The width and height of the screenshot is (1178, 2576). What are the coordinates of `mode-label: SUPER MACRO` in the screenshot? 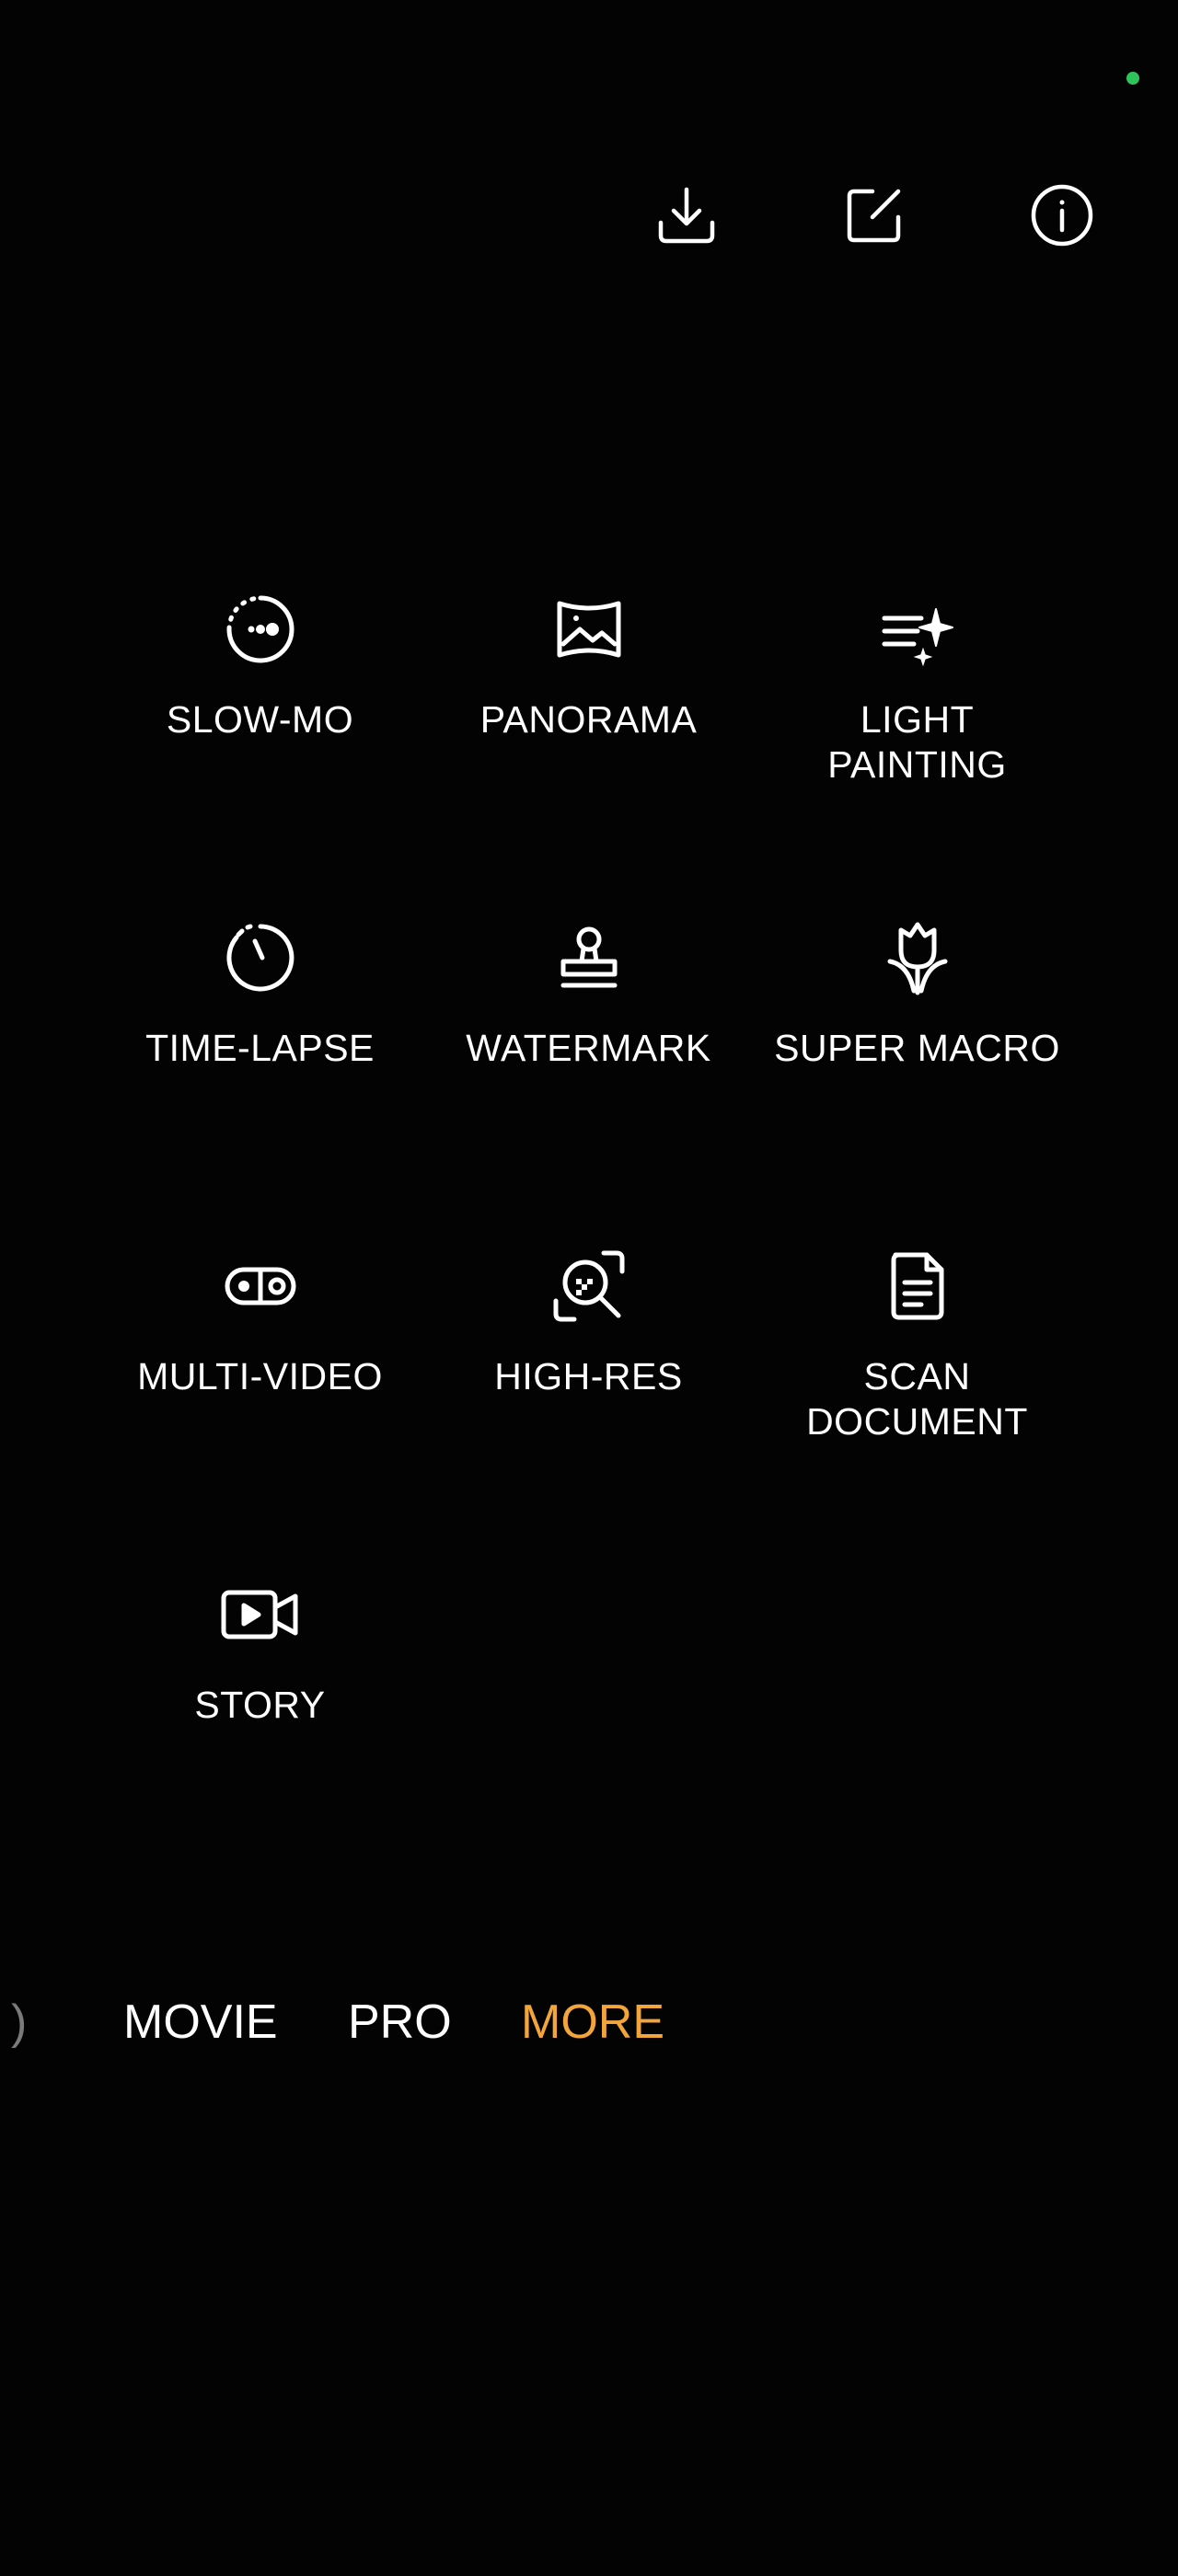 It's located at (917, 1048).